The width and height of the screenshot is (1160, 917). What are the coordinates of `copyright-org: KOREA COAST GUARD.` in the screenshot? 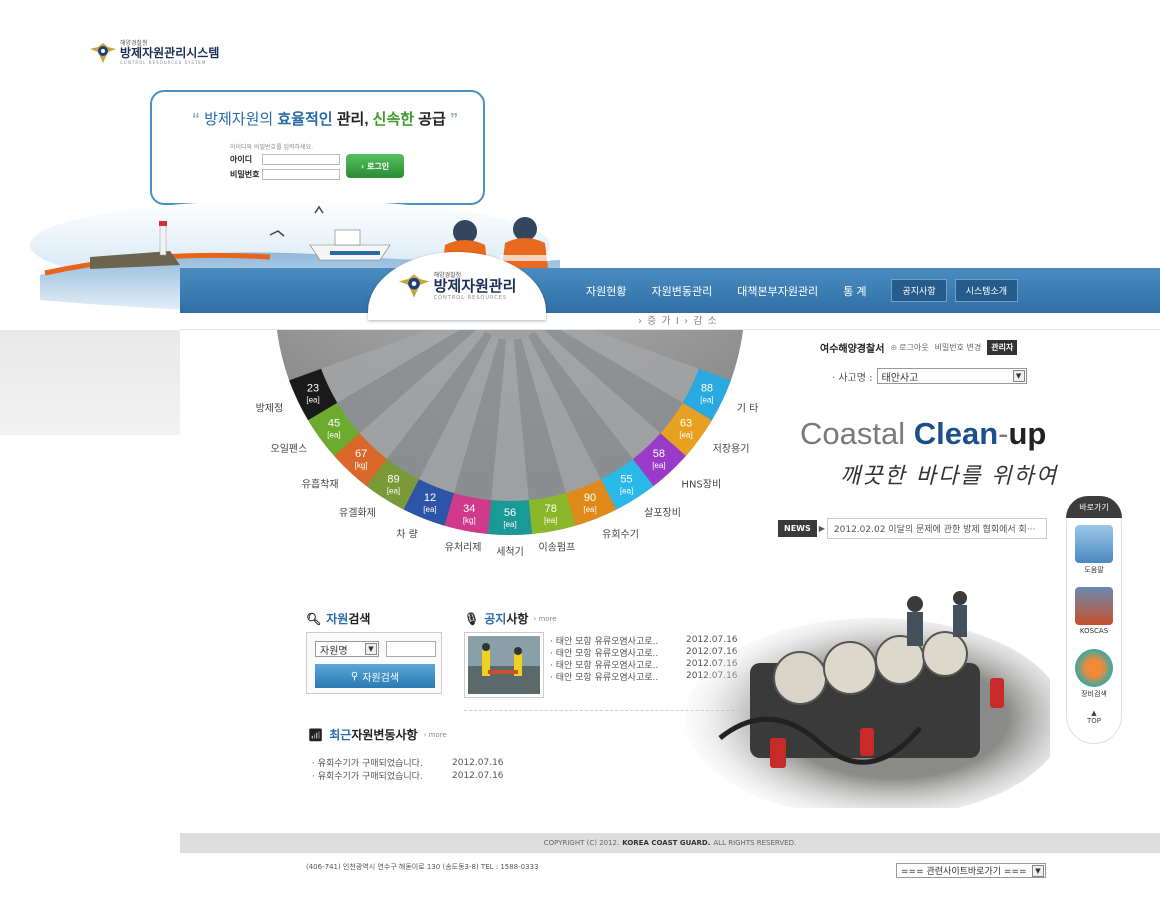 It's located at (666, 843).